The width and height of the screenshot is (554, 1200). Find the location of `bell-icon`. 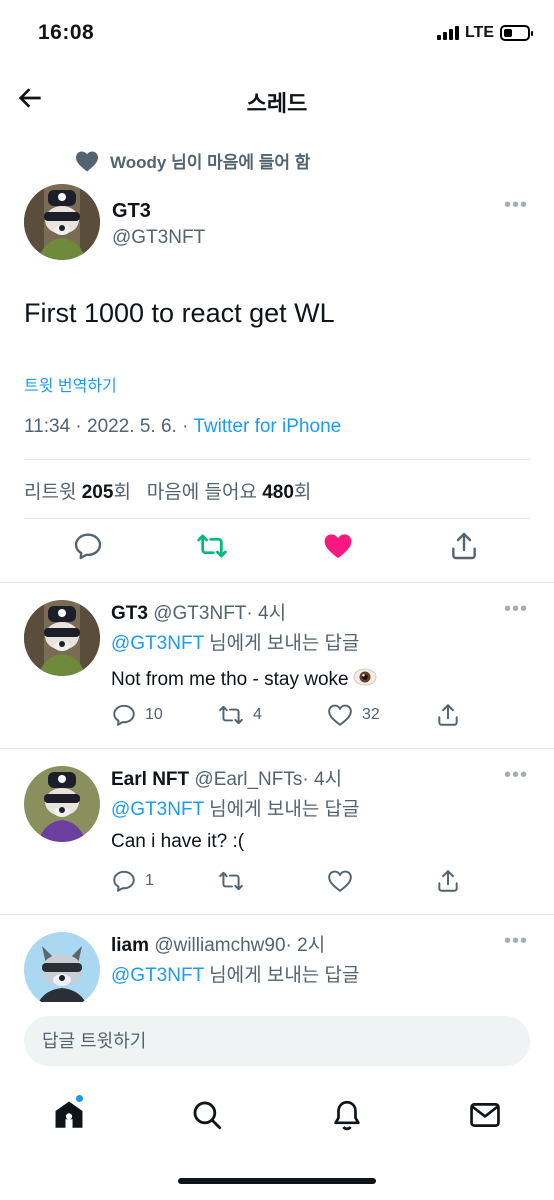

bell-icon is located at coordinates (347, 1115).